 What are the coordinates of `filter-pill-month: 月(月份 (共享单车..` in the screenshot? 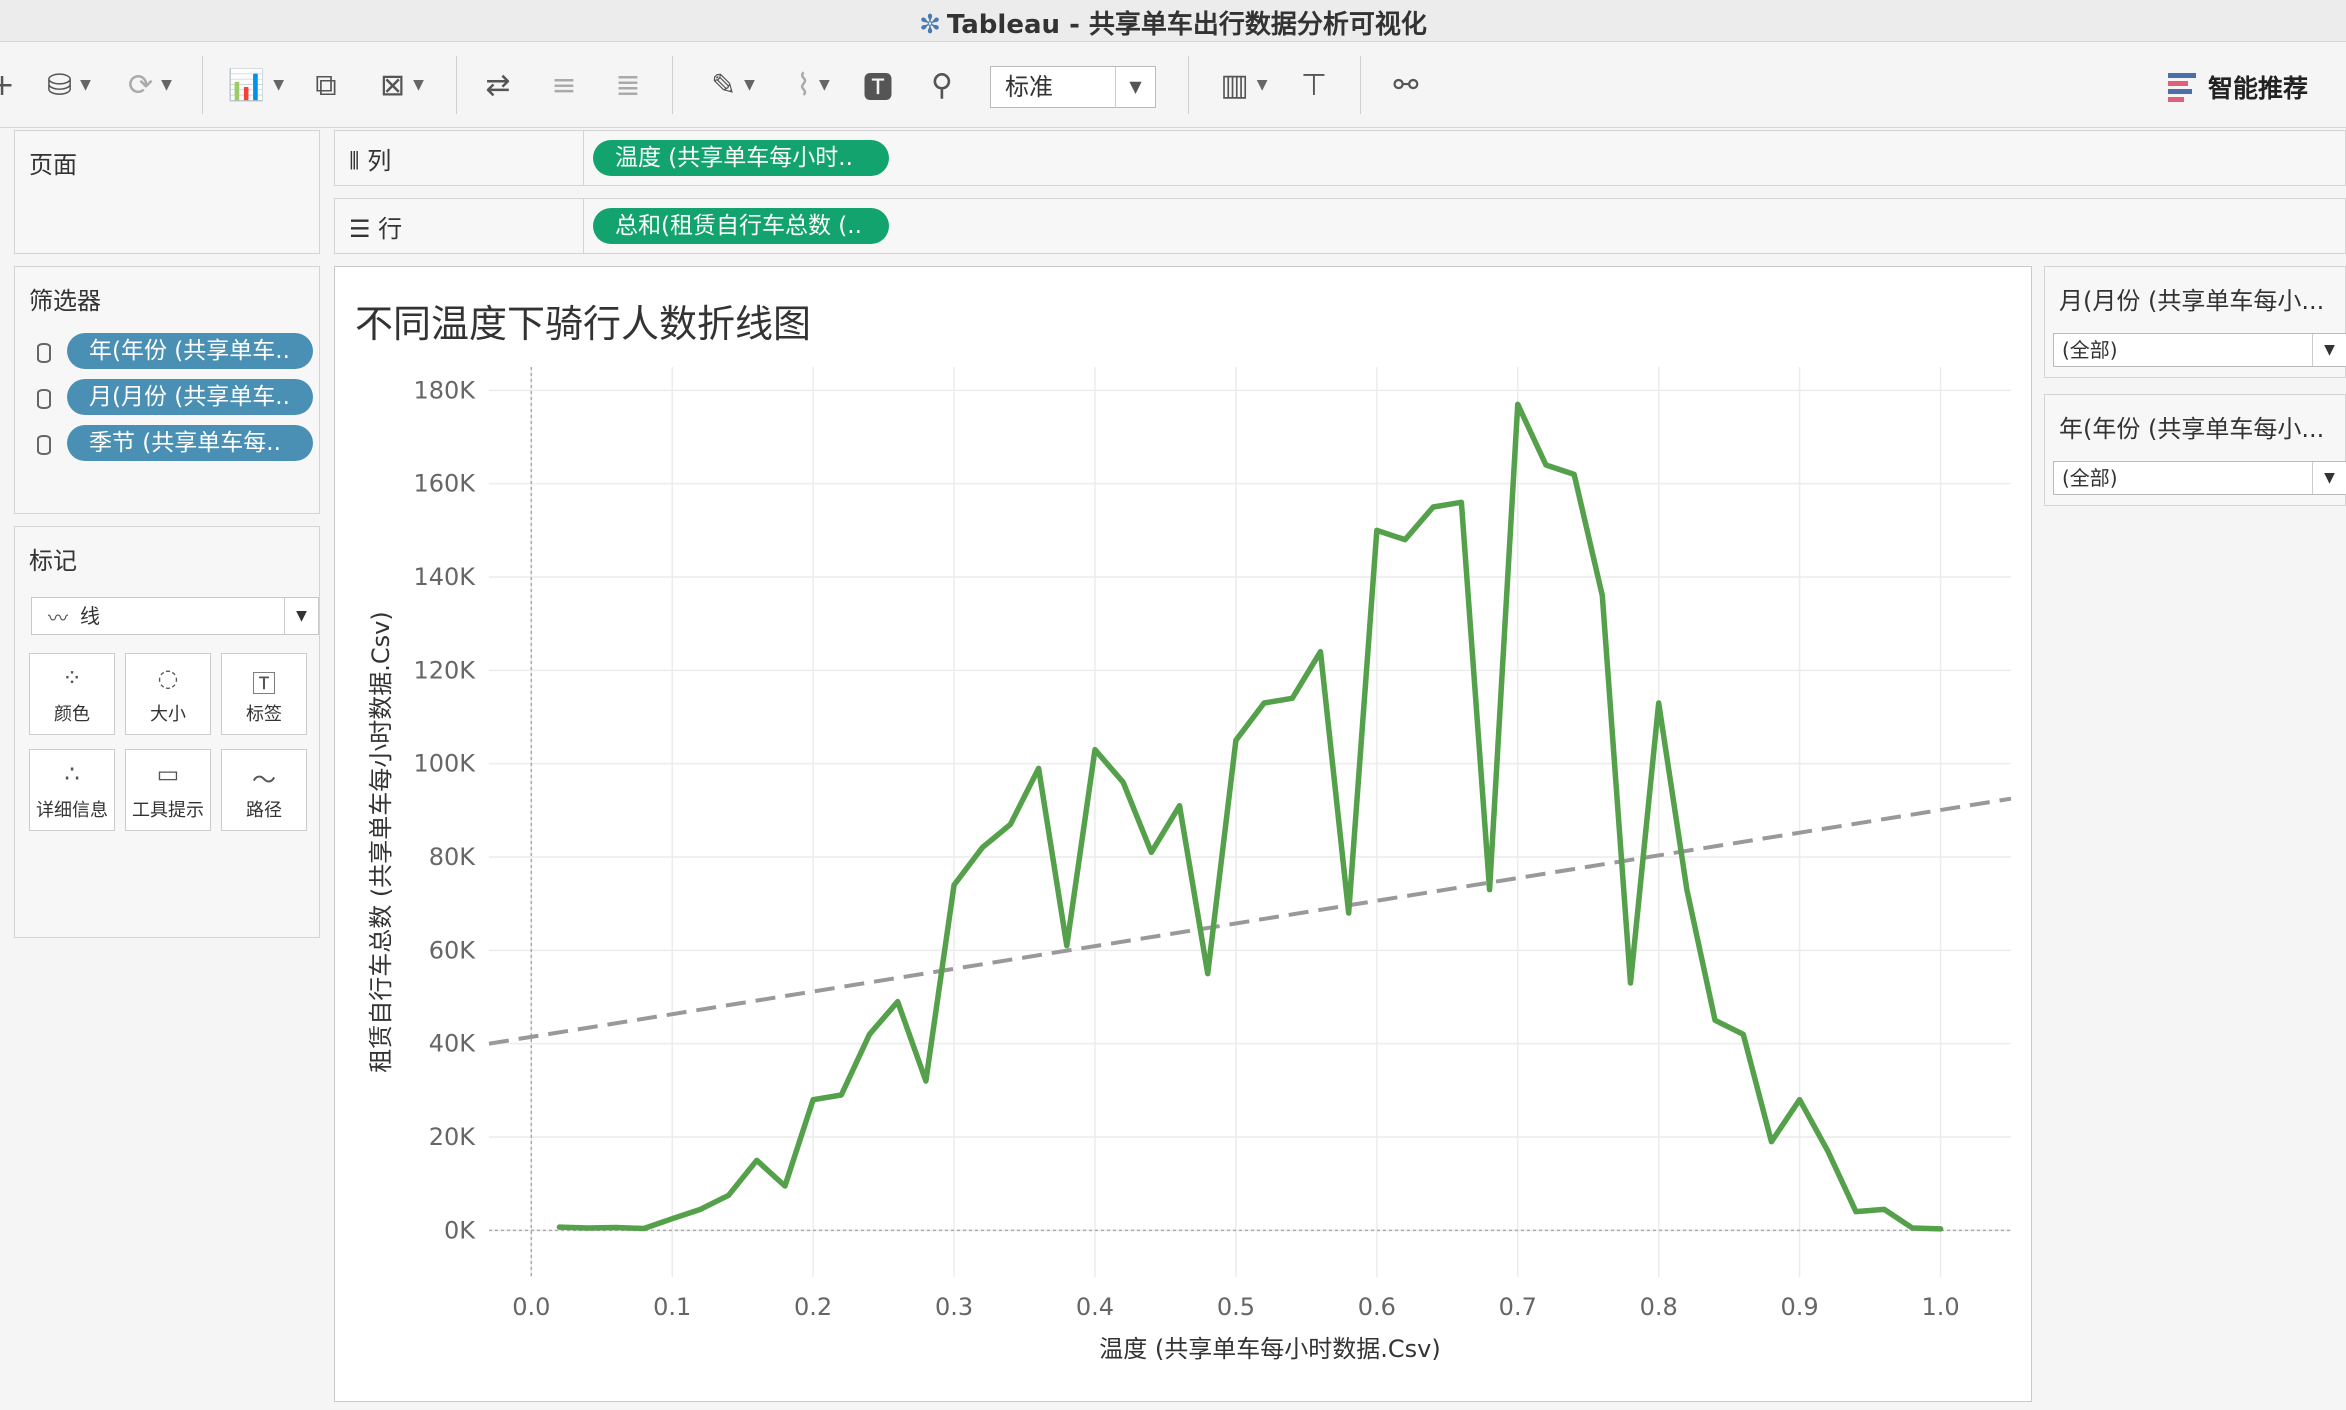 It's located at (190, 397).